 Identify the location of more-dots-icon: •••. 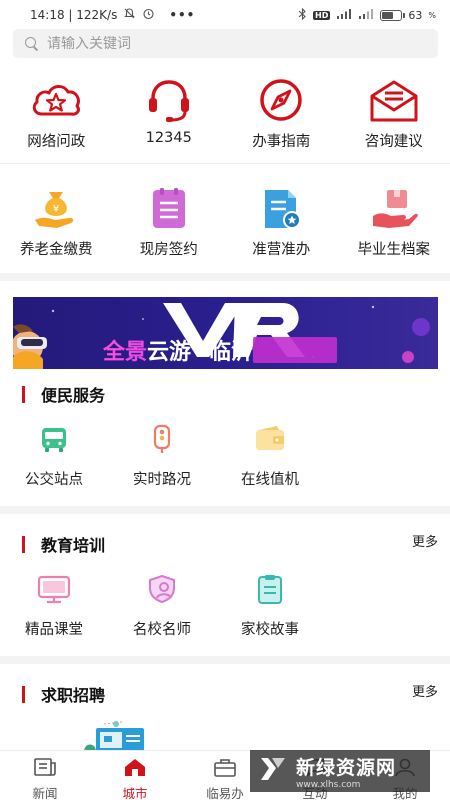
(182, 15).